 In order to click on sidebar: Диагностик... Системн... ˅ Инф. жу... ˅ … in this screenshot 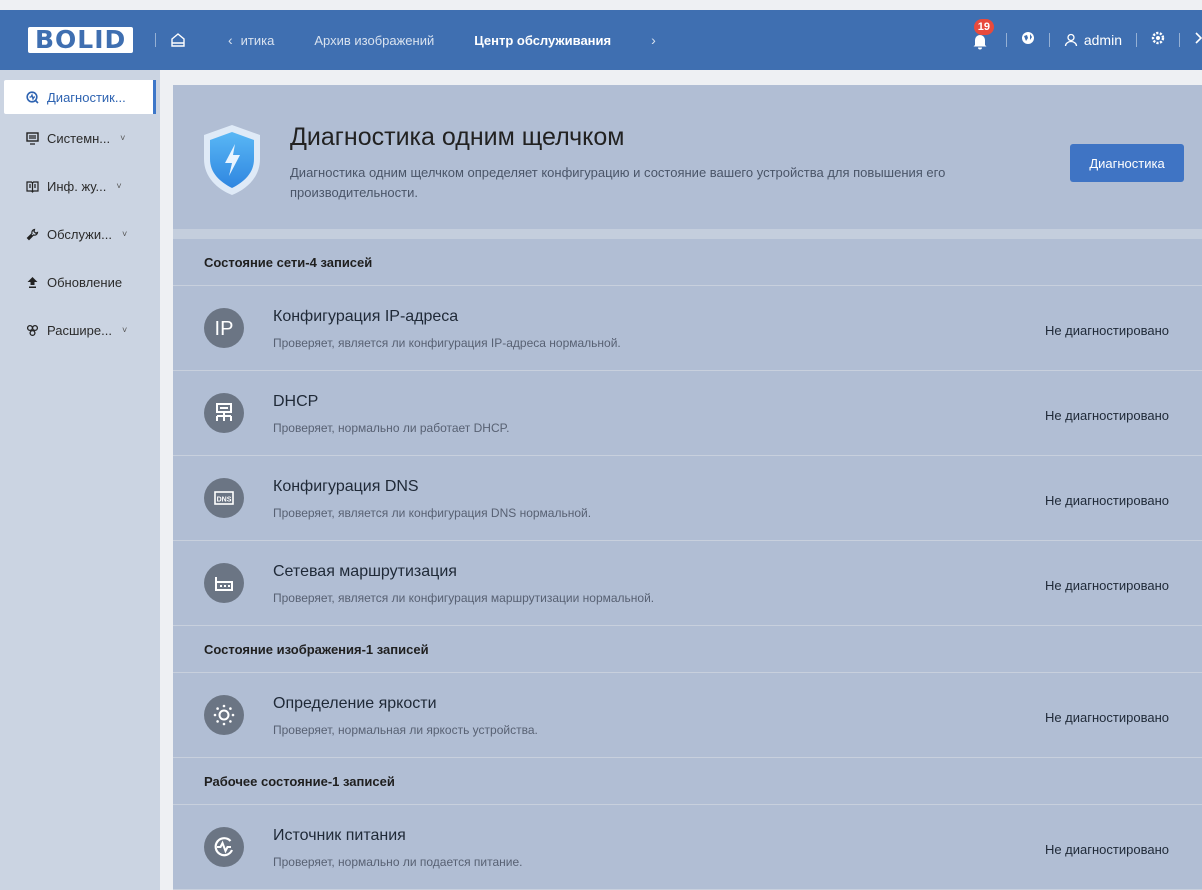, I will do `click(80, 480)`.